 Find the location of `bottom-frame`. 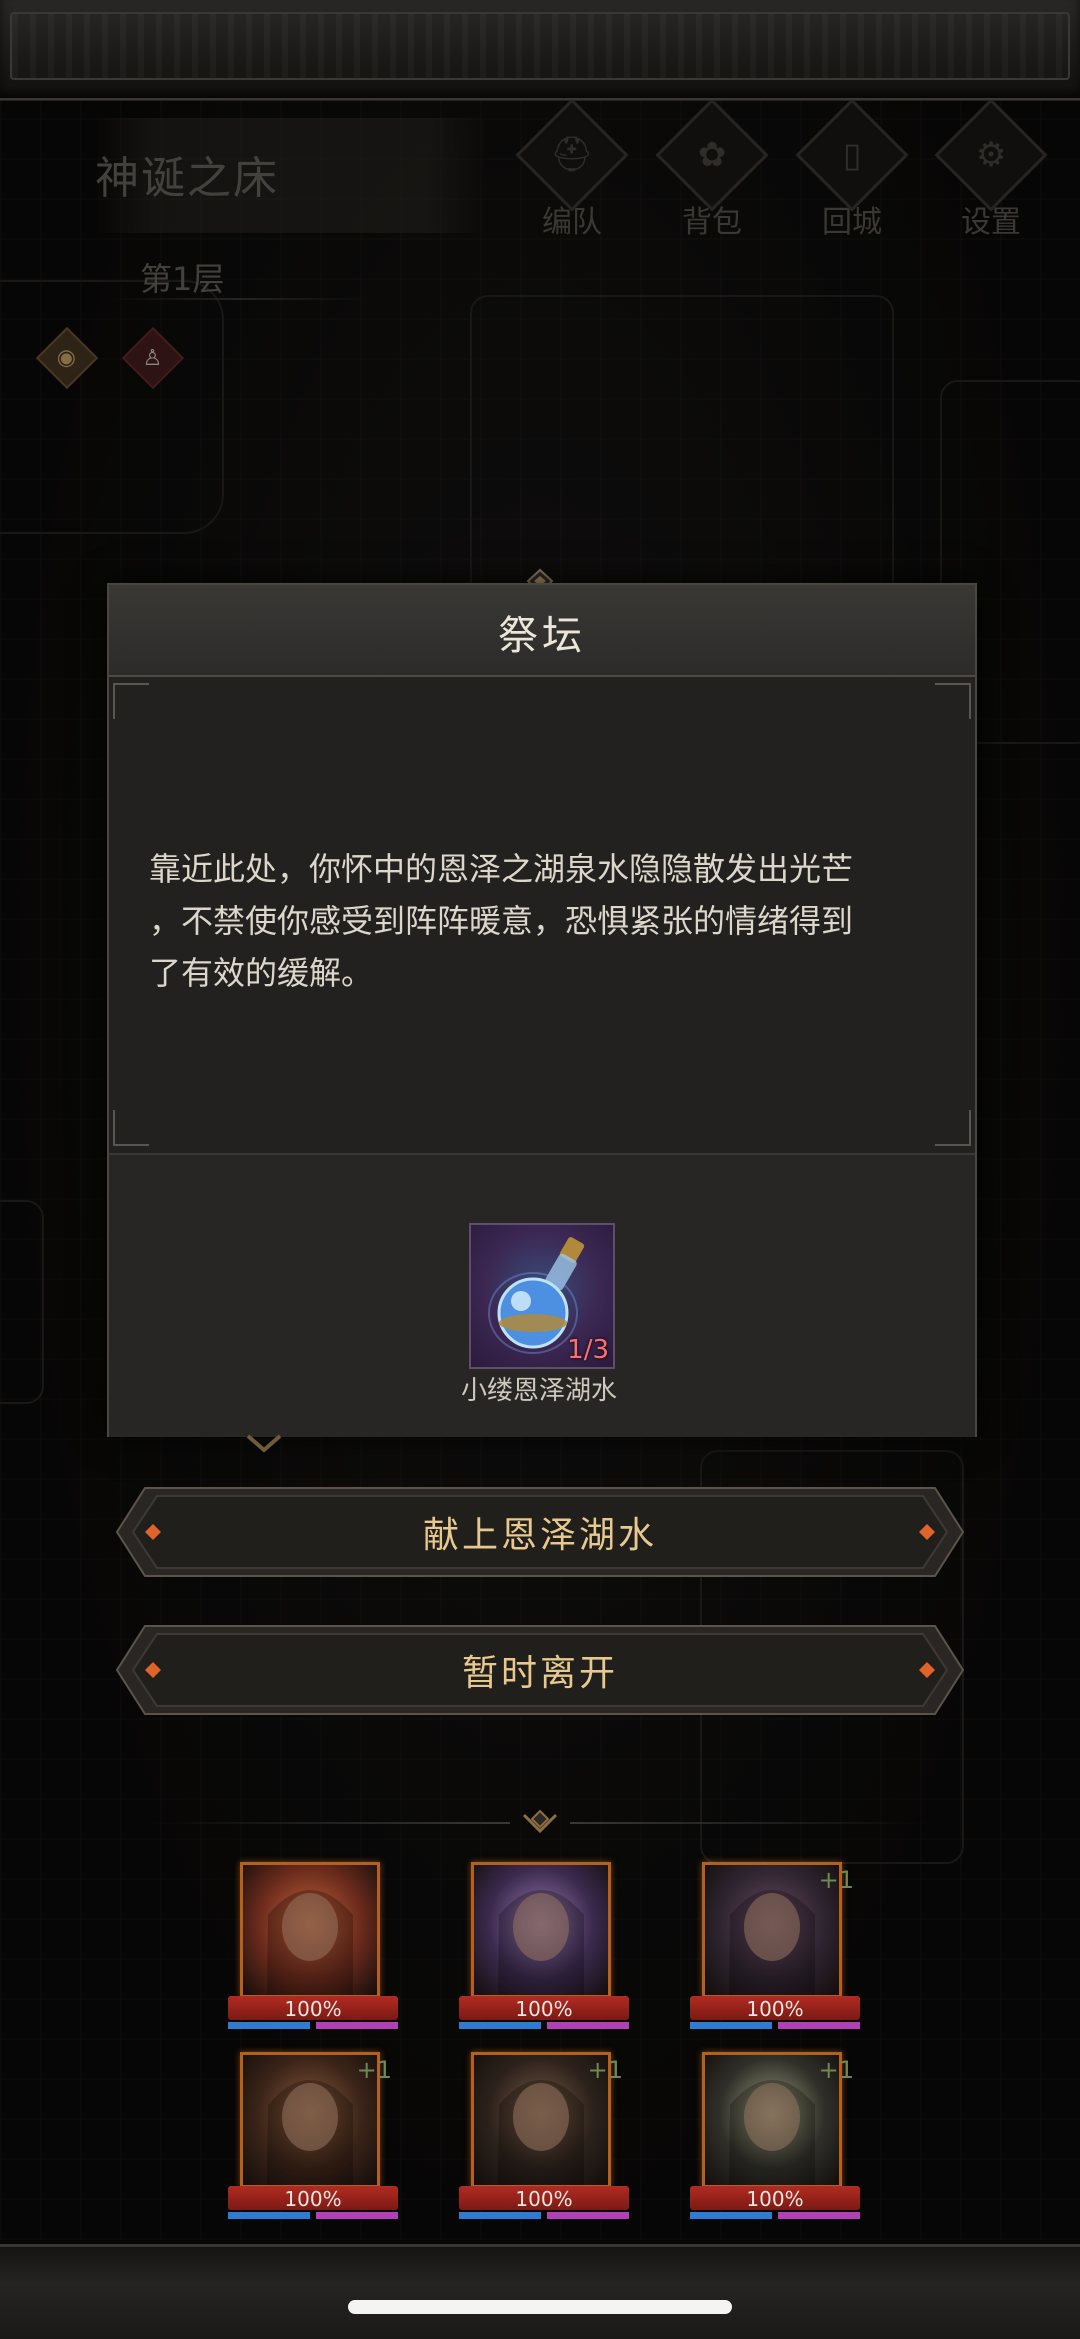

bottom-frame is located at coordinates (540, 2291).